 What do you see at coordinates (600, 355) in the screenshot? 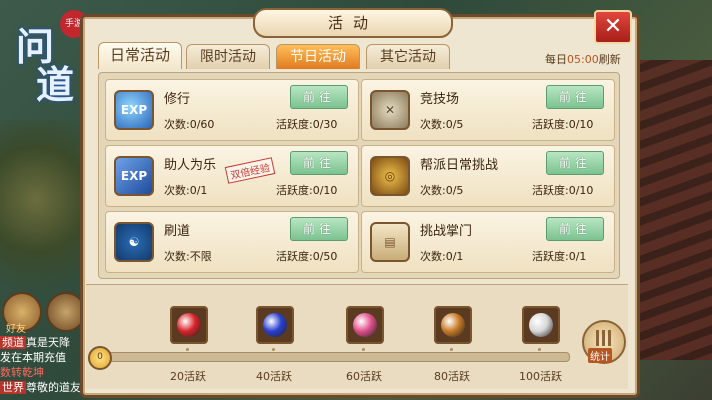
I see `stats-label: 统计` at bounding box center [600, 355].